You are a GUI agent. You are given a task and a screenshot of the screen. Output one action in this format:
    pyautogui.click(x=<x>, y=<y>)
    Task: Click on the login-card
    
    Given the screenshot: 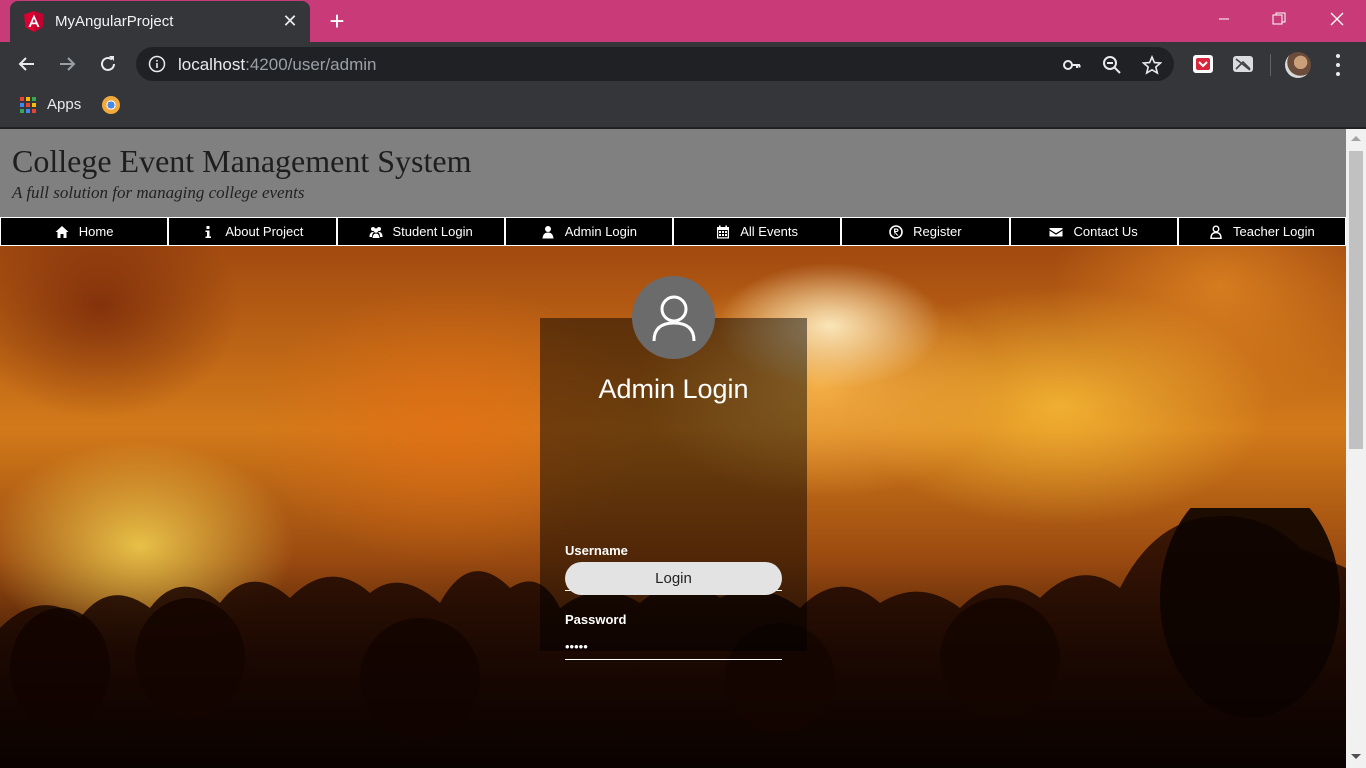 What is the action you would take?
    pyautogui.click(x=673, y=484)
    